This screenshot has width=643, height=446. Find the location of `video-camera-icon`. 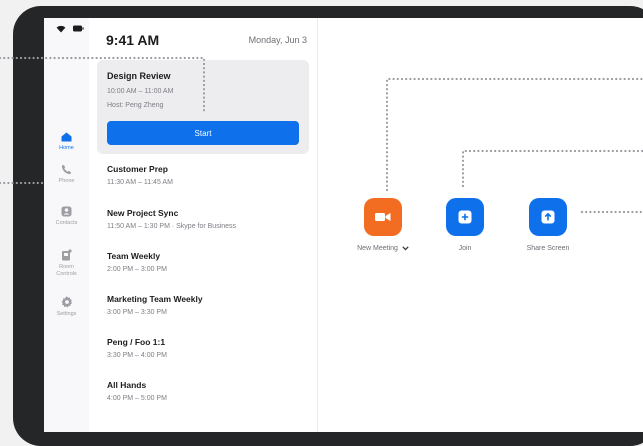

video-camera-icon is located at coordinates (383, 217).